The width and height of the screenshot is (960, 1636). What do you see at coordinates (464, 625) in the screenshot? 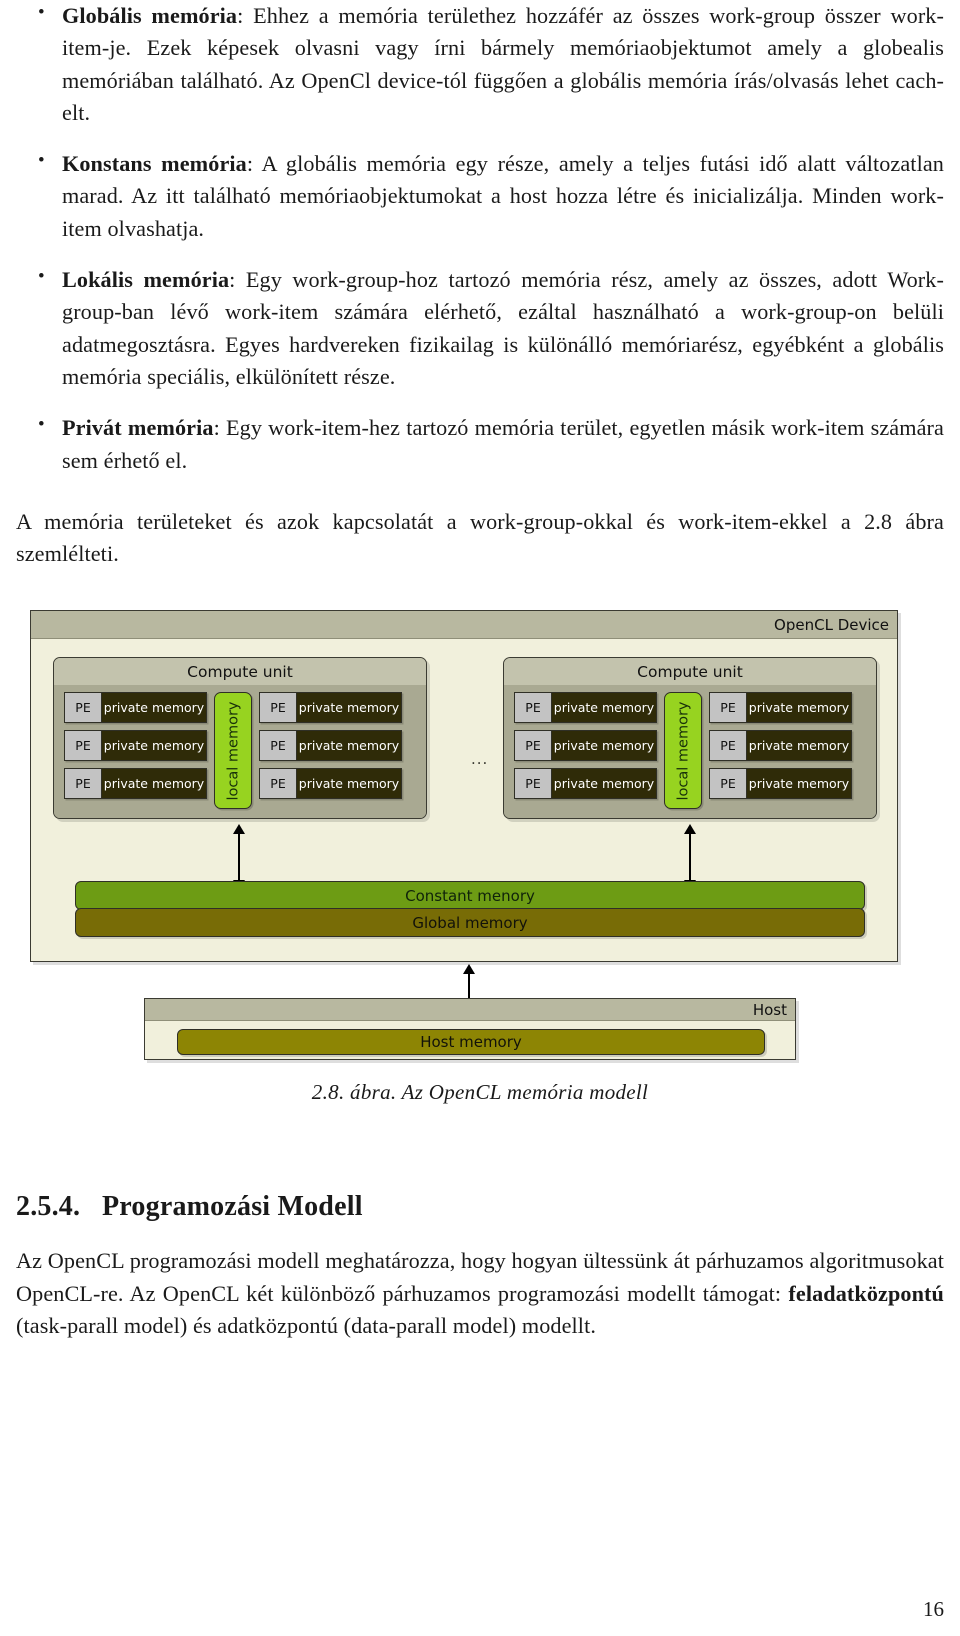
I see `device-titlebar: OpenCL Device` at bounding box center [464, 625].